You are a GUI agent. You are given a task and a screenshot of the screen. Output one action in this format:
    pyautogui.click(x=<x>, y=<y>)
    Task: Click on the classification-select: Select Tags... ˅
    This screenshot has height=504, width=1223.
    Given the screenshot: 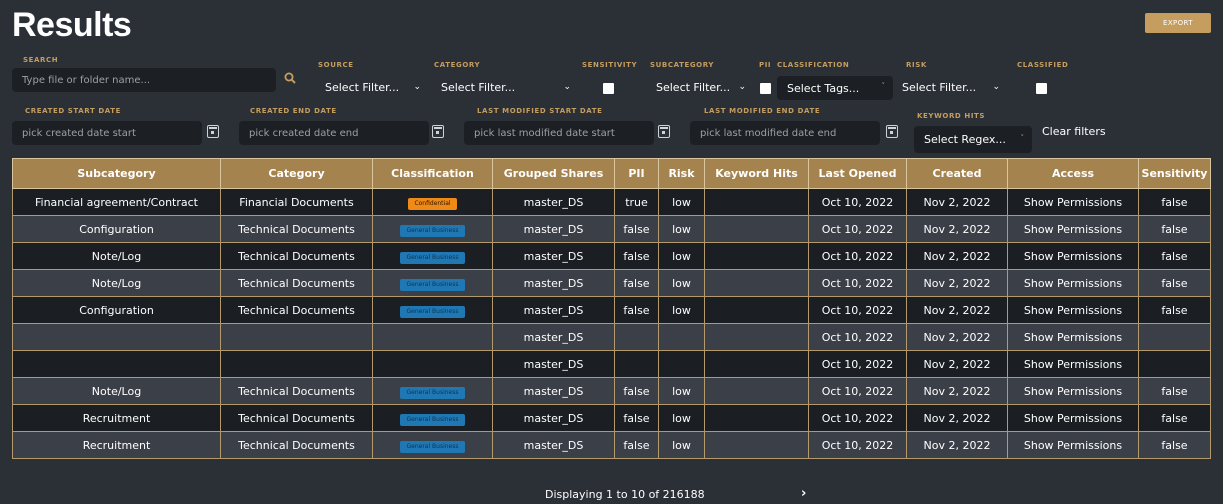 What is the action you would take?
    pyautogui.click(x=835, y=88)
    